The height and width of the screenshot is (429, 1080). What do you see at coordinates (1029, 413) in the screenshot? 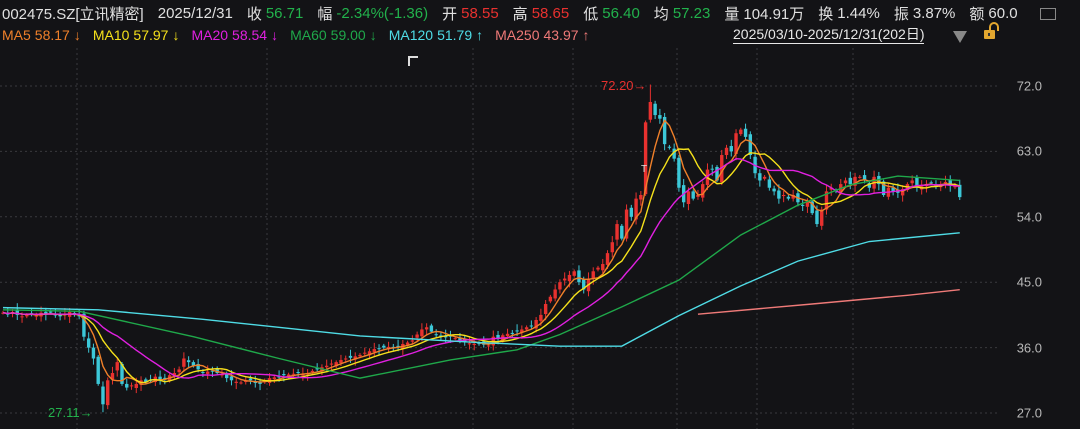
I see `y-tick-label: 27.0` at bounding box center [1029, 413].